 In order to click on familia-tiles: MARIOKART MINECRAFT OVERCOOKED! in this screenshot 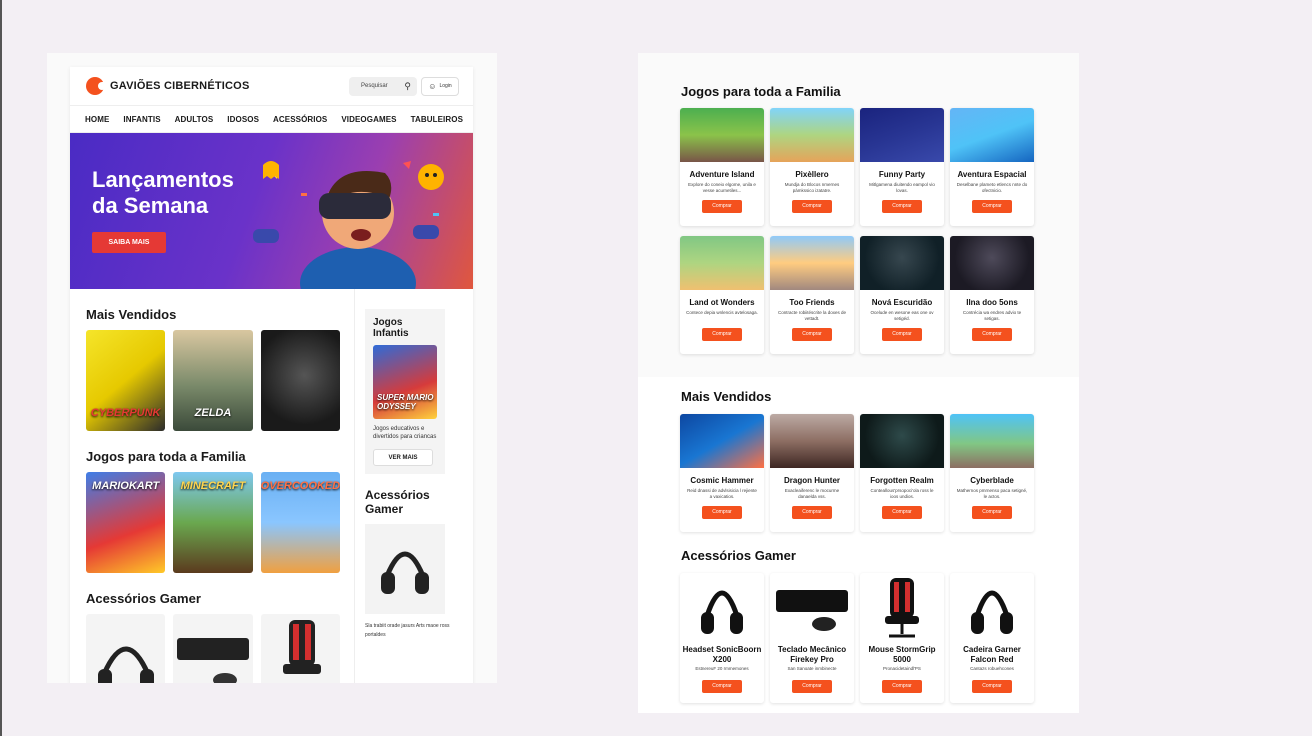, I will do `click(213, 522)`.